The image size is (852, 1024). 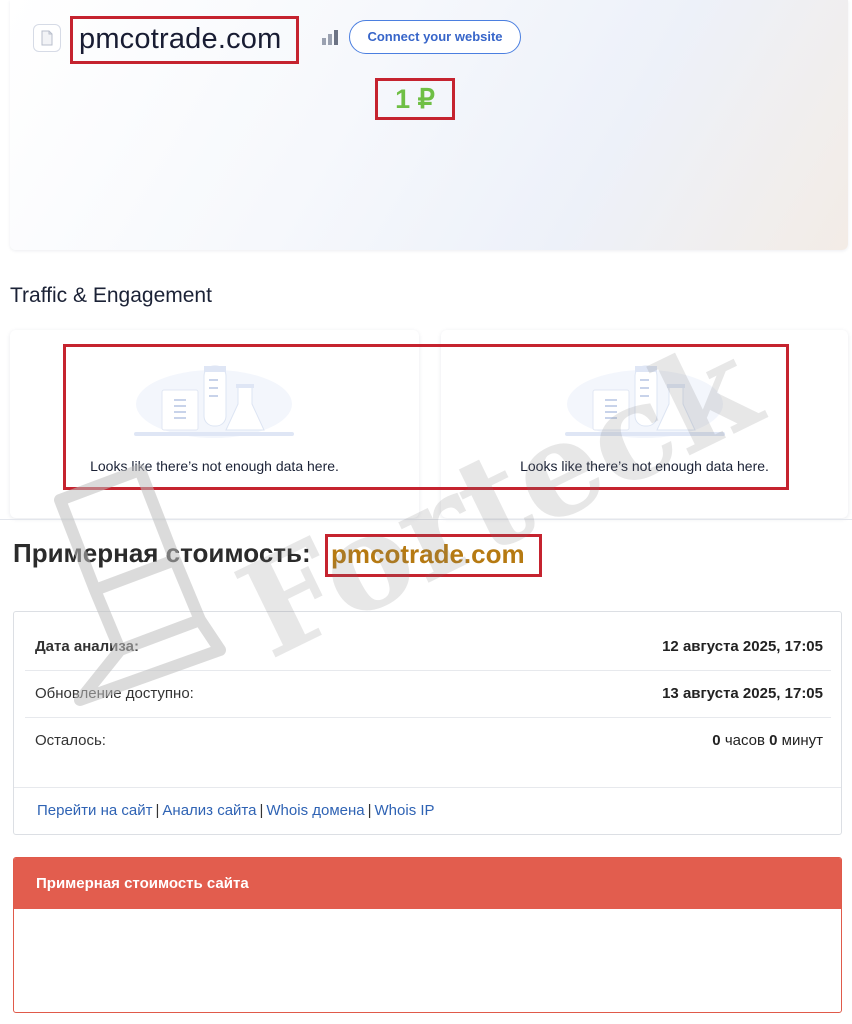 What do you see at coordinates (315, 810) in the screenshot?
I see `link-whois-domain: Whois домена` at bounding box center [315, 810].